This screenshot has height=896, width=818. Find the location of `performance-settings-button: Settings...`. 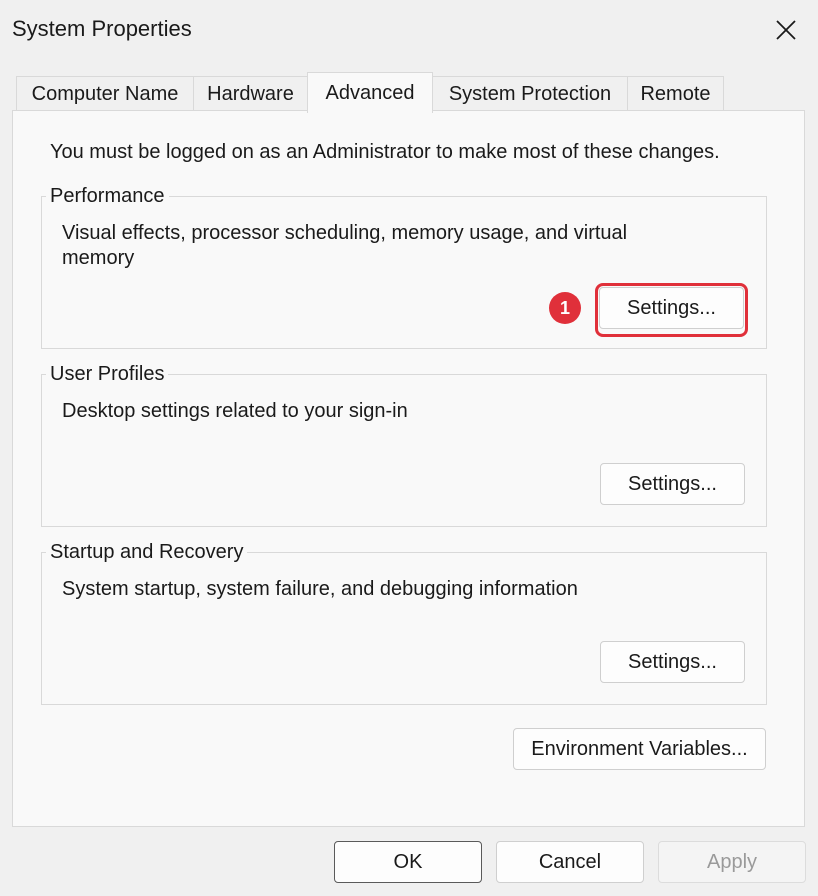

performance-settings-button: Settings... is located at coordinates (671, 308).